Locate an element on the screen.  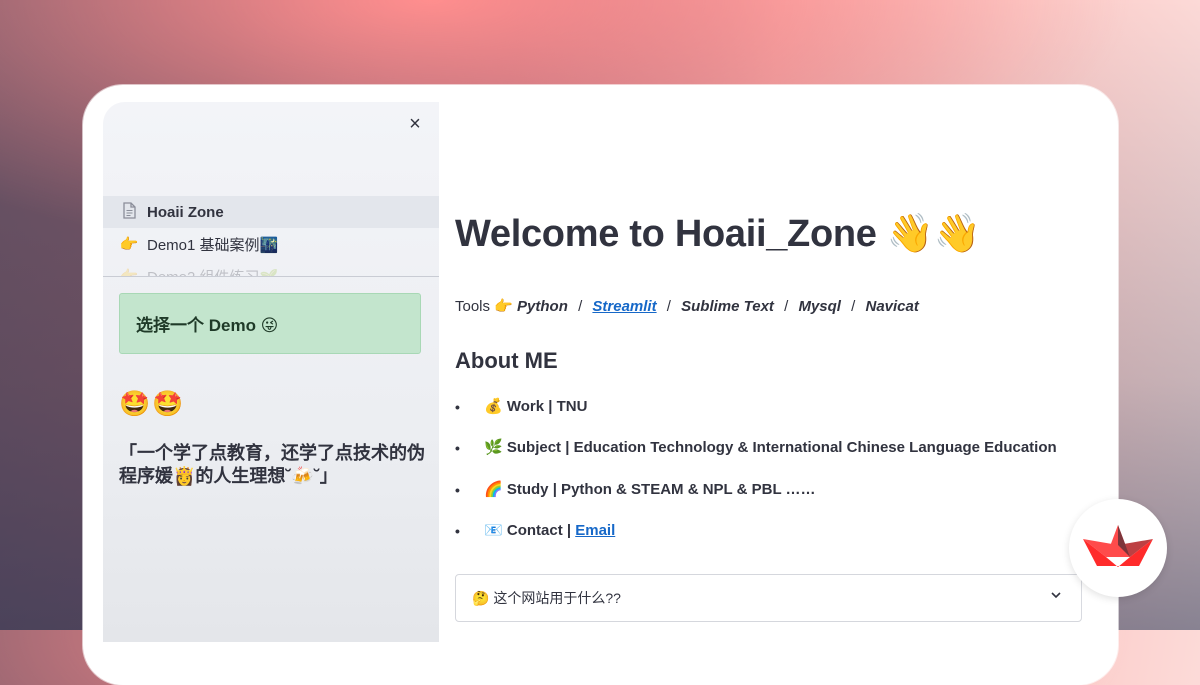
sidebar-item-label: Demo1 基础案例🌃 is located at coordinates (213, 245).